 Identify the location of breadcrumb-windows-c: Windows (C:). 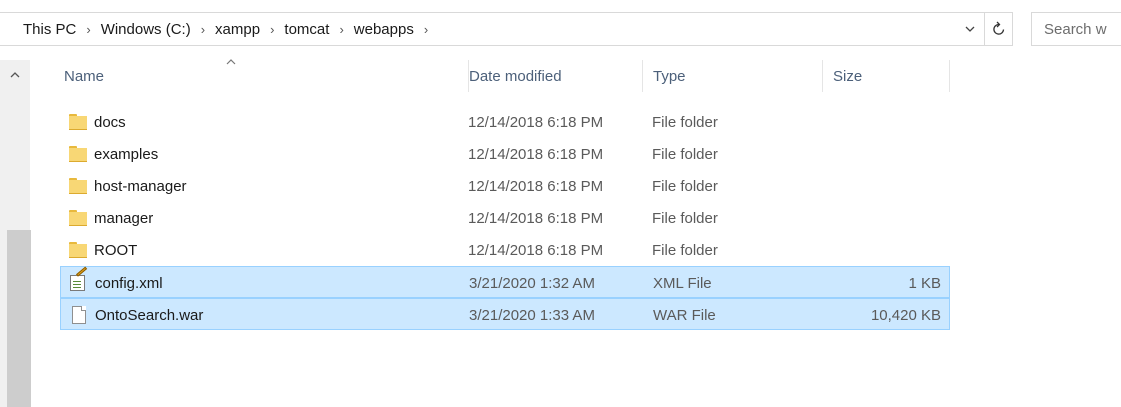
(146, 29).